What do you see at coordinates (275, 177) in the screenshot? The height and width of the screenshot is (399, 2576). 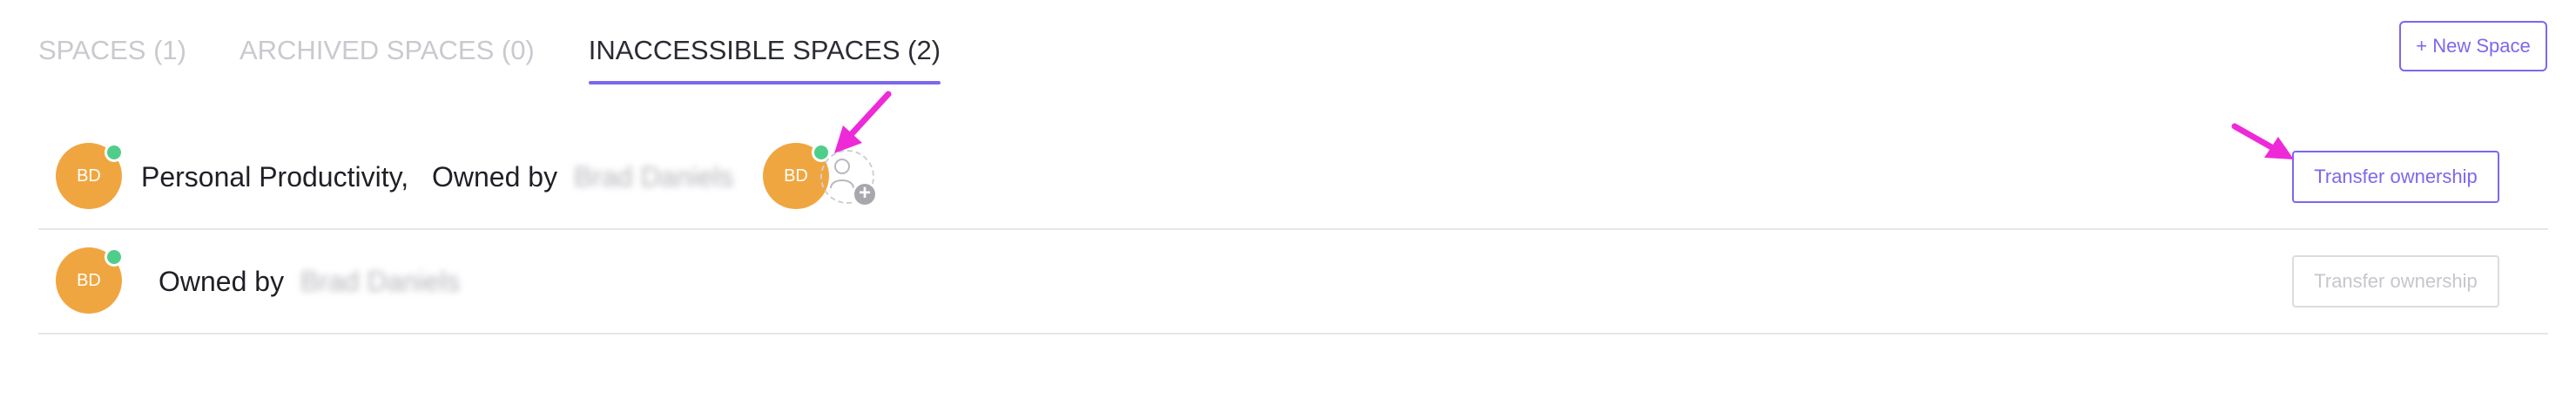 I see `space-name: Personal Productivity,` at bounding box center [275, 177].